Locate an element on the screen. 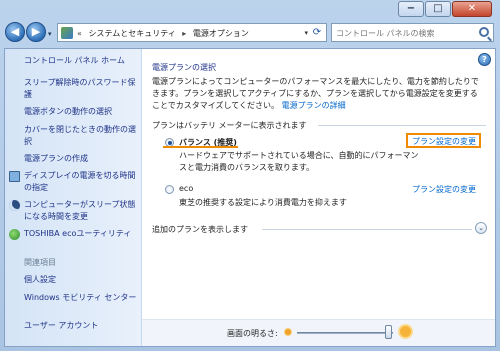 The image size is (500, 351). close-button: ✕ is located at coordinates (472, 9).